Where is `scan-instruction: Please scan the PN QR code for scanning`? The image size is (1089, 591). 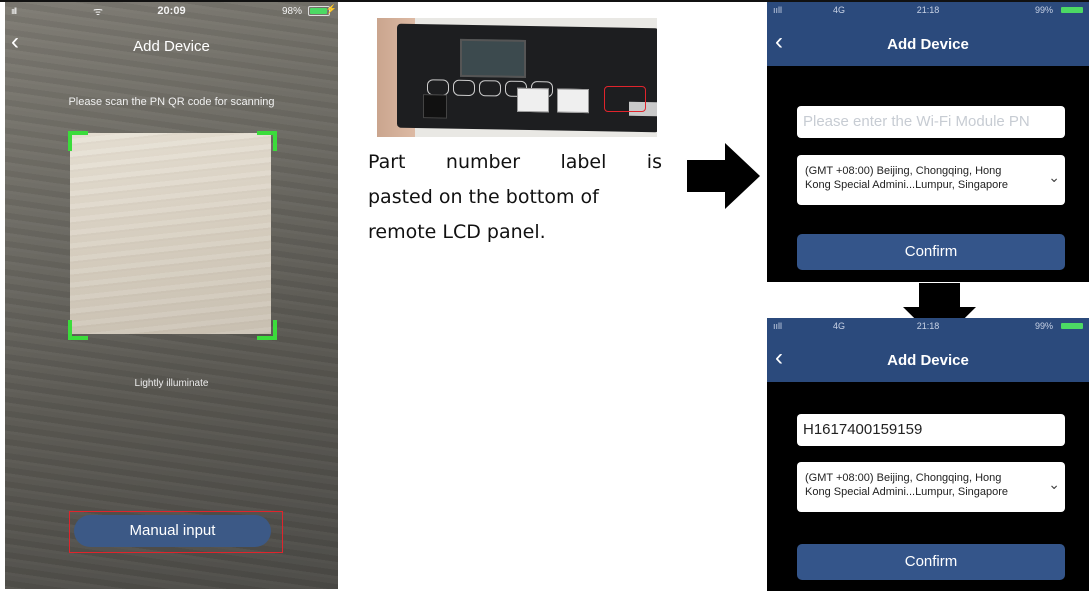 scan-instruction: Please scan the PN QR code for scanning is located at coordinates (171, 102).